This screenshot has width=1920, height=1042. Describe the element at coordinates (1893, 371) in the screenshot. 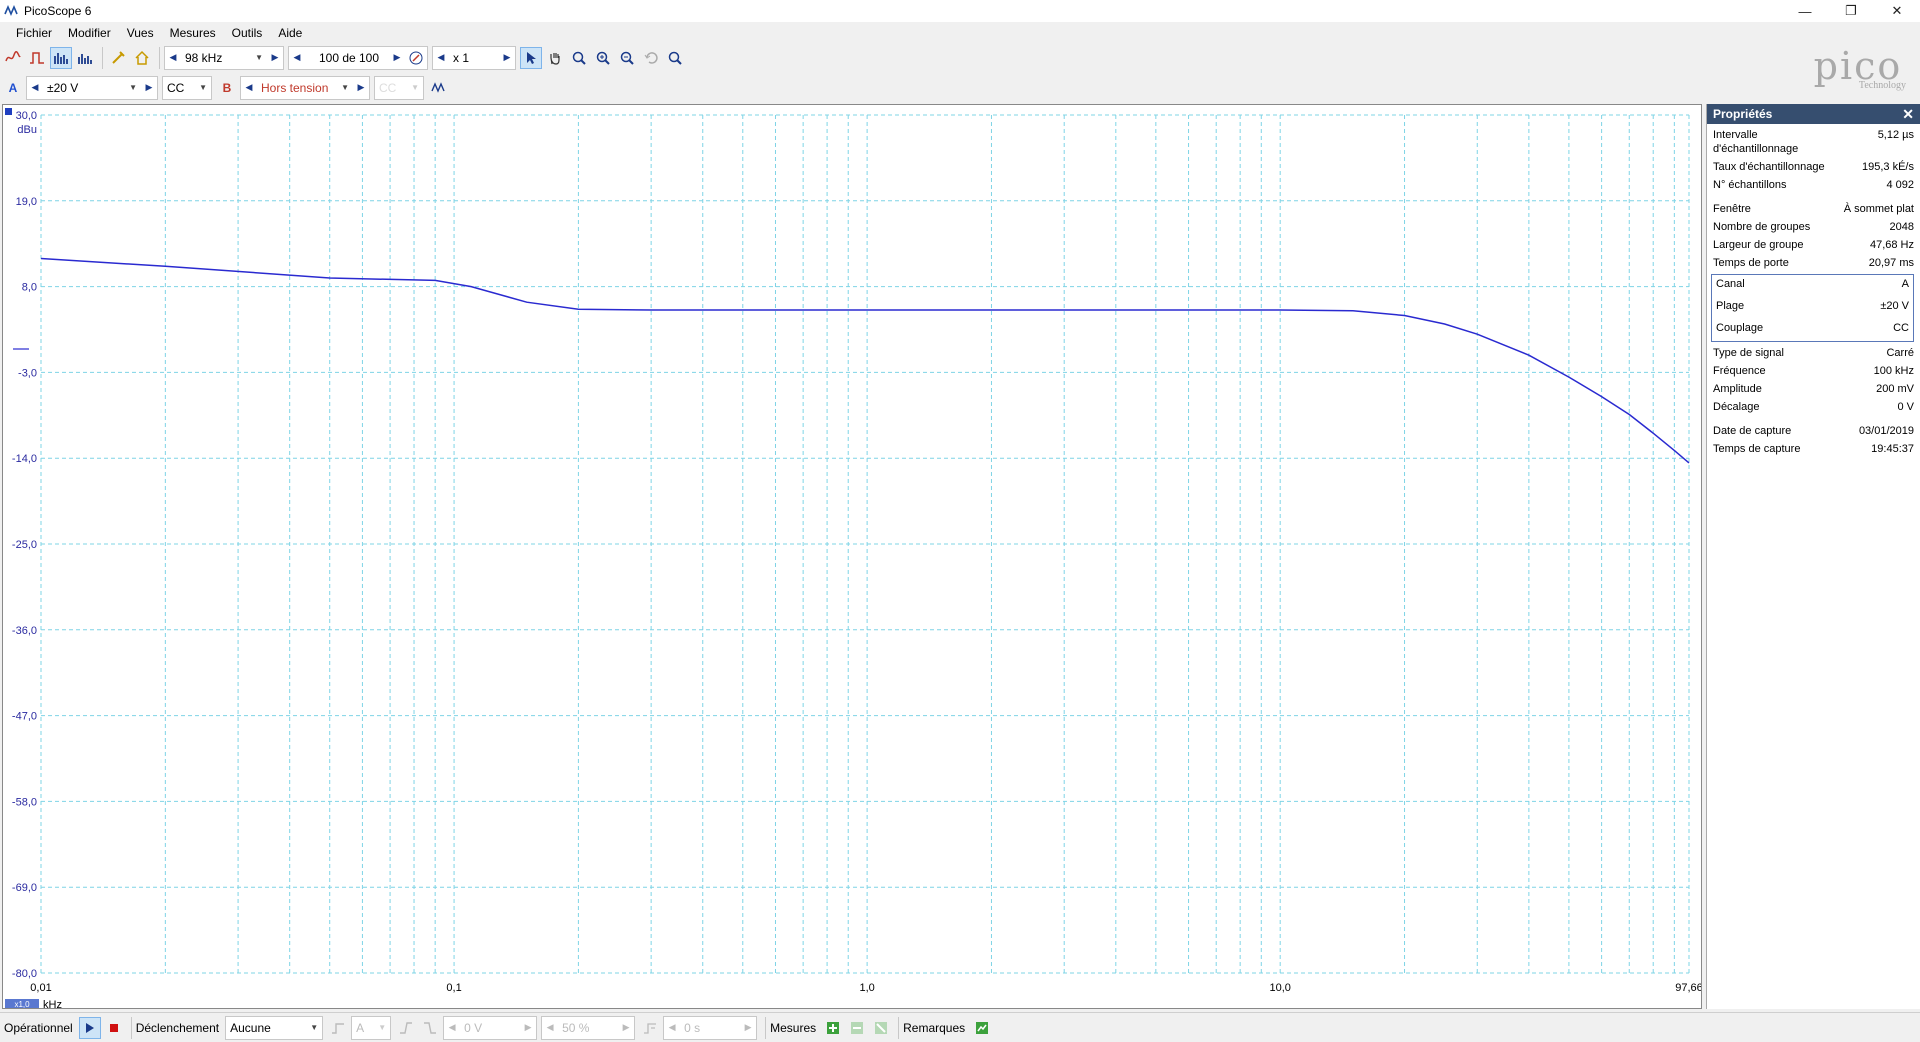

I see `property-value: 100 kHz` at that location.